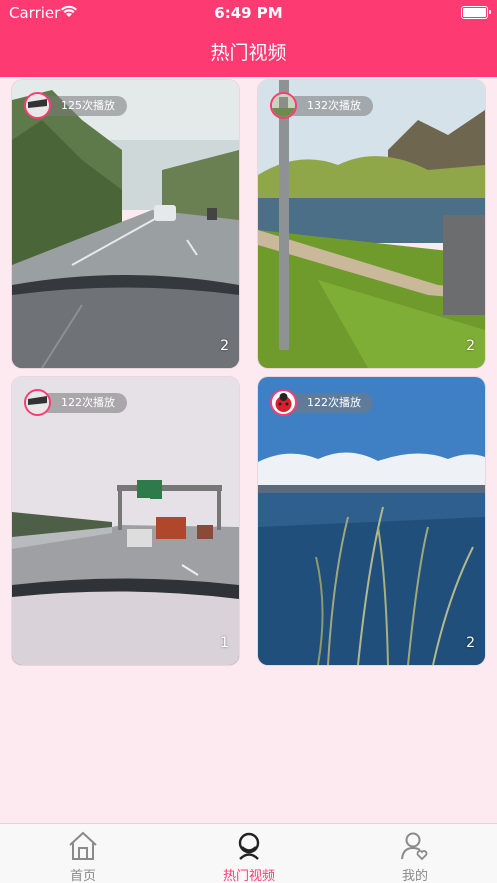 This screenshot has height=883, width=497. What do you see at coordinates (476, 12) in the screenshot?
I see `battery-icon` at bounding box center [476, 12].